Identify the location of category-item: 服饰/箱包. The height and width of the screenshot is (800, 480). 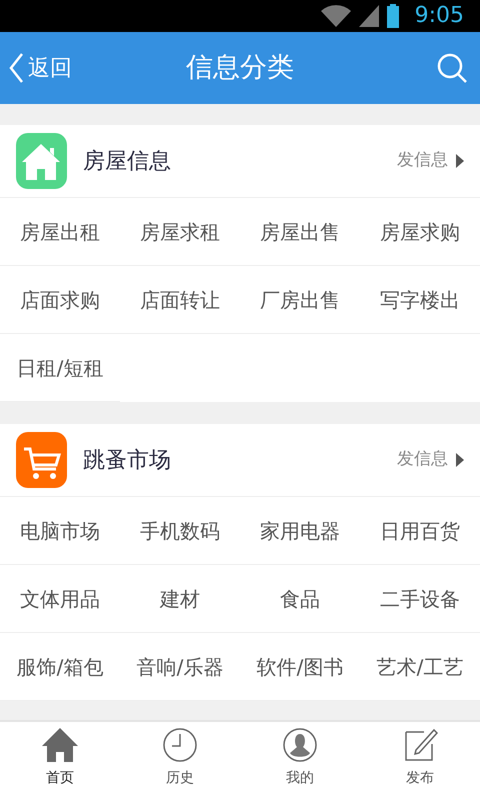
(60, 667).